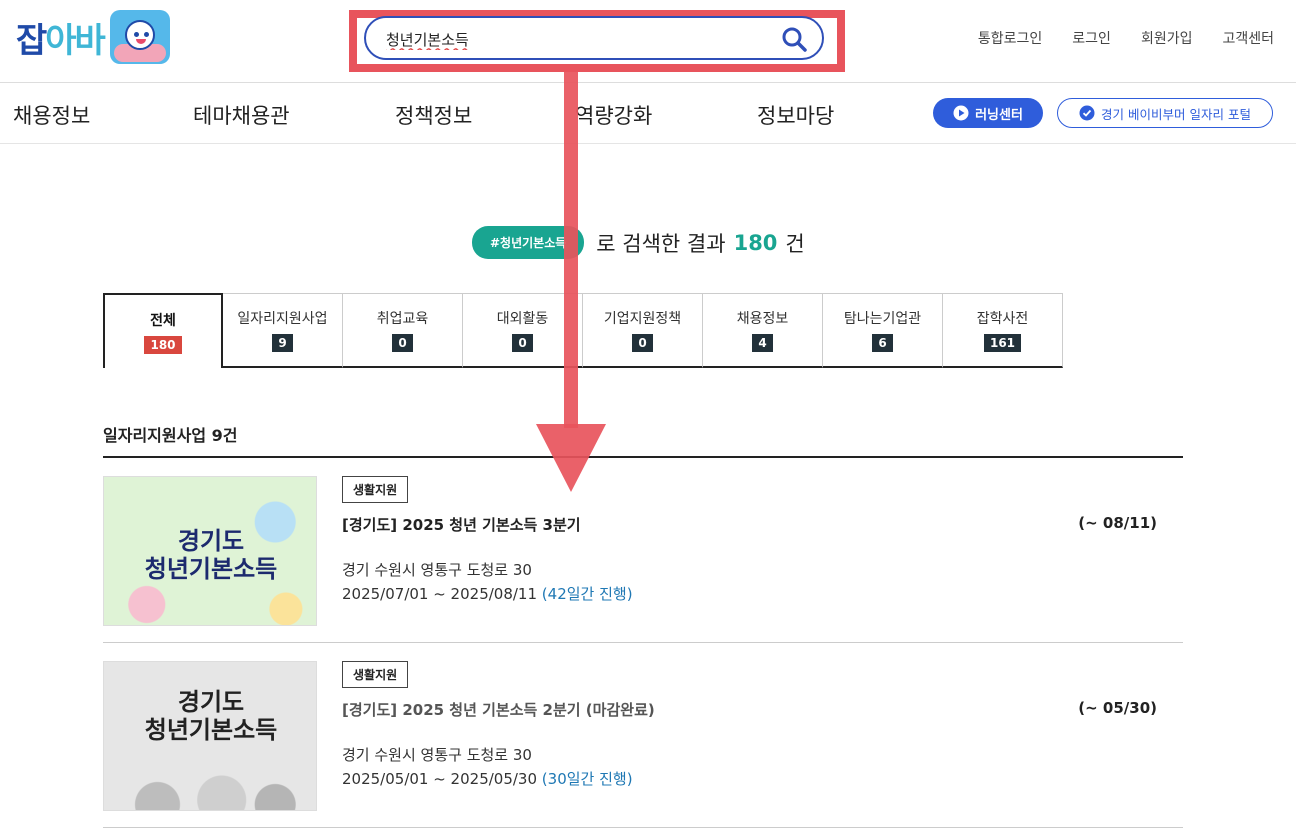 Image resolution: width=1296 pixels, height=835 pixels. I want to click on customer-center-link: 고객센터, so click(1248, 38).